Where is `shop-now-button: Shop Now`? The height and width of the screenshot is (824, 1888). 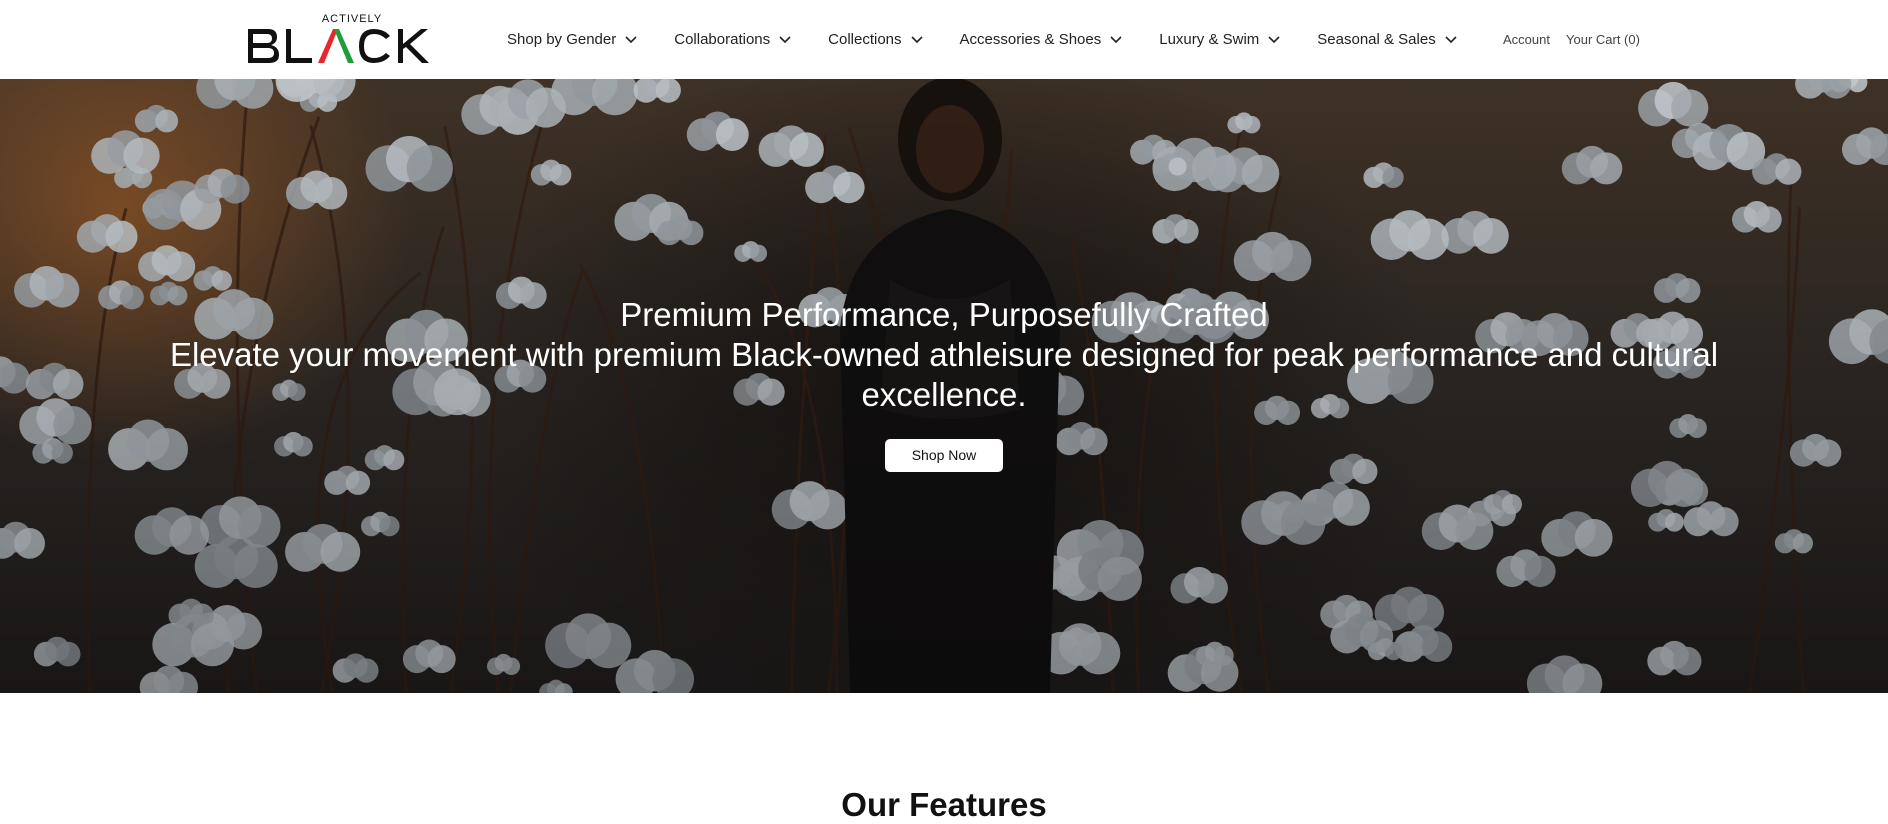 shop-now-button: Shop Now is located at coordinates (944, 455).